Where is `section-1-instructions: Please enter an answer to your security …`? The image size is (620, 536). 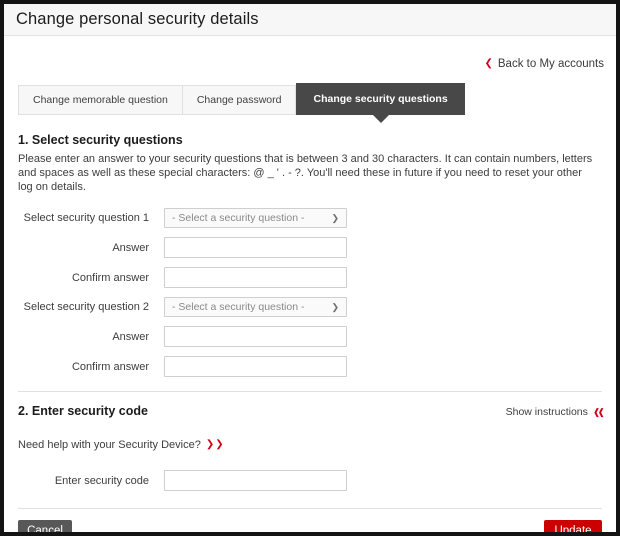 section-1-instructions: Please enter an answer to your security … is located at coordinates (305, 173).